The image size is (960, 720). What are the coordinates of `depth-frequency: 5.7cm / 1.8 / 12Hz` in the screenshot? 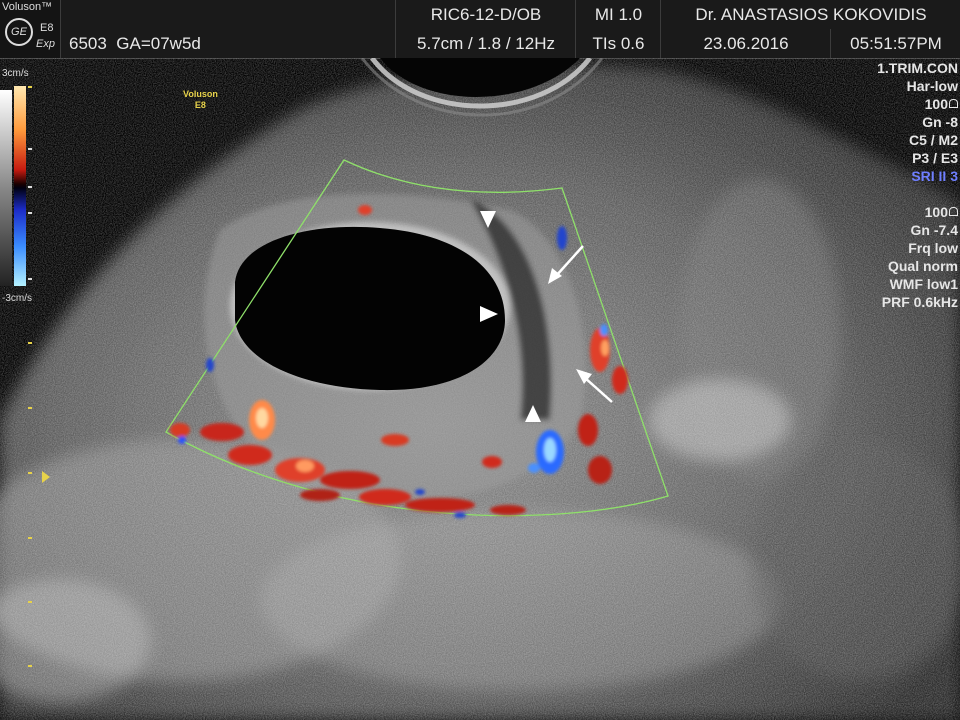 It's located at (485, 43).